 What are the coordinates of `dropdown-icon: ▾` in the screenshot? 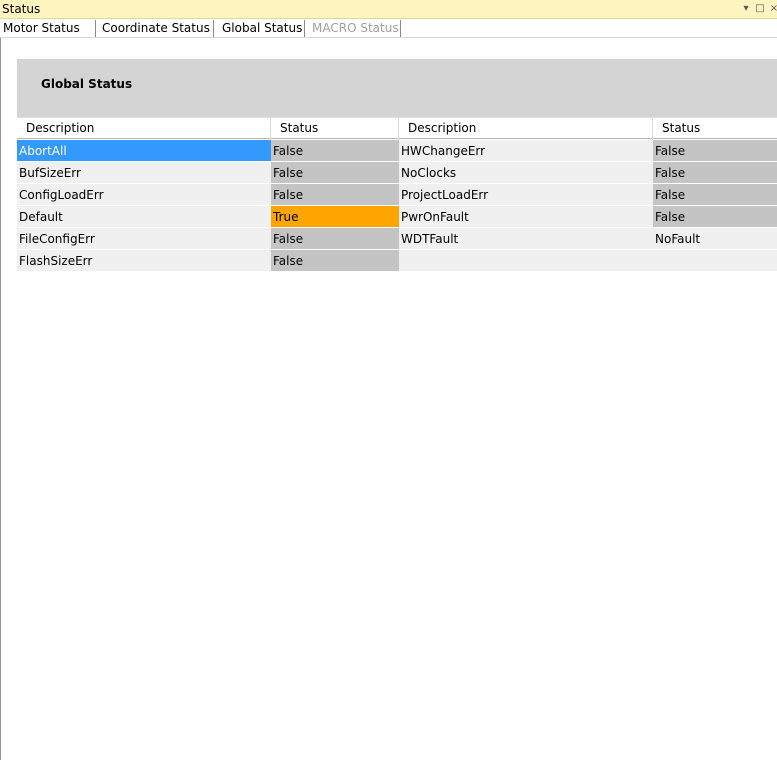 It's located at (746, 9).